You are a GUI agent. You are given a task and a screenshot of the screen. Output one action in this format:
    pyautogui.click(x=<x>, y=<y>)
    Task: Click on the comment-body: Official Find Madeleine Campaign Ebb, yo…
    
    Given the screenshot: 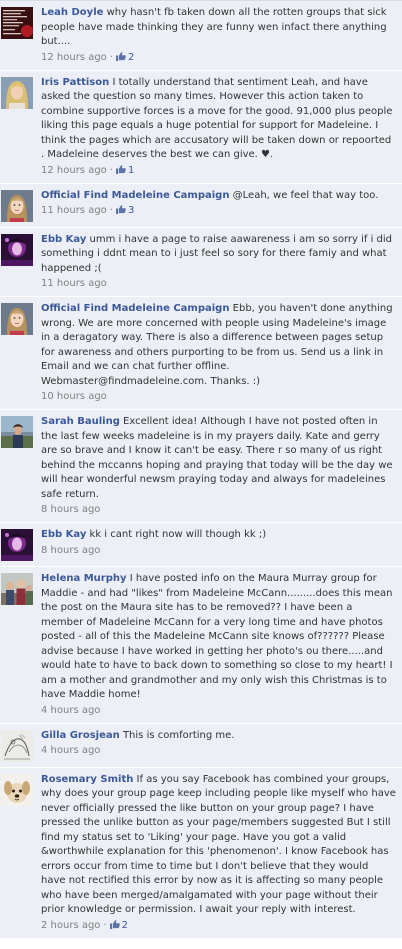 What is the action you would take?
    pyautogui.click(x=218, y=353)
    